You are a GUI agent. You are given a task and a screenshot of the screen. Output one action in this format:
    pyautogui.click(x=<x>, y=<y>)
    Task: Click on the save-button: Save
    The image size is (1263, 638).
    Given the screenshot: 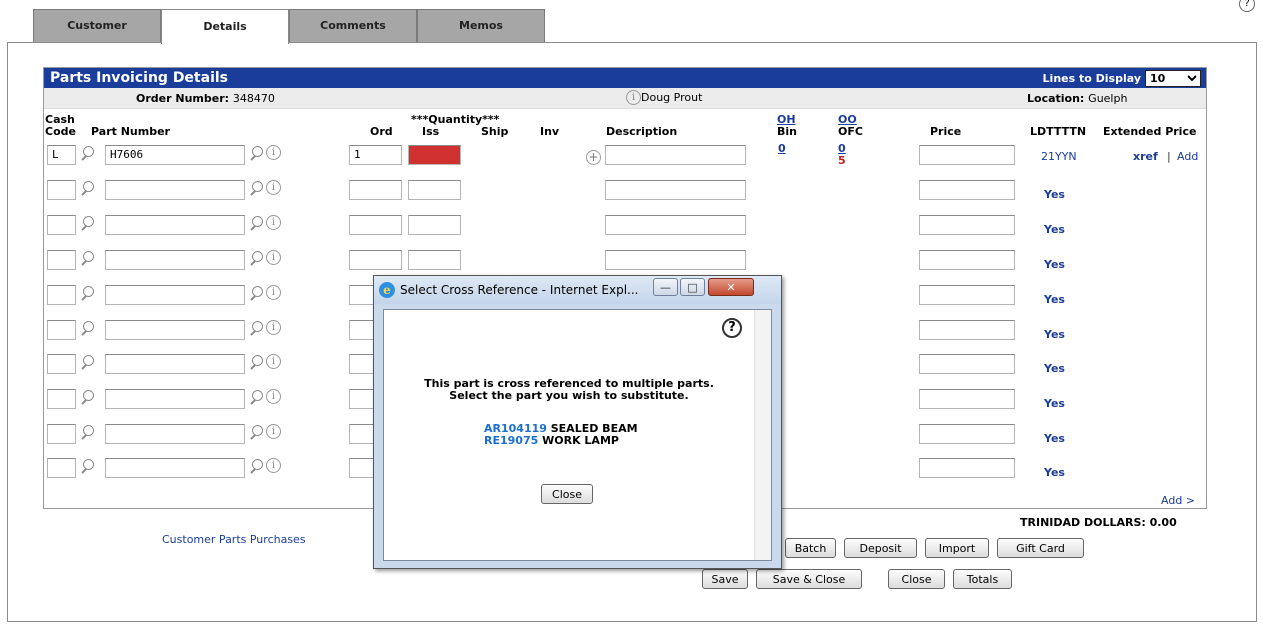 What is the action you would take?
    pyautogui.click(x=725, y=579)
    